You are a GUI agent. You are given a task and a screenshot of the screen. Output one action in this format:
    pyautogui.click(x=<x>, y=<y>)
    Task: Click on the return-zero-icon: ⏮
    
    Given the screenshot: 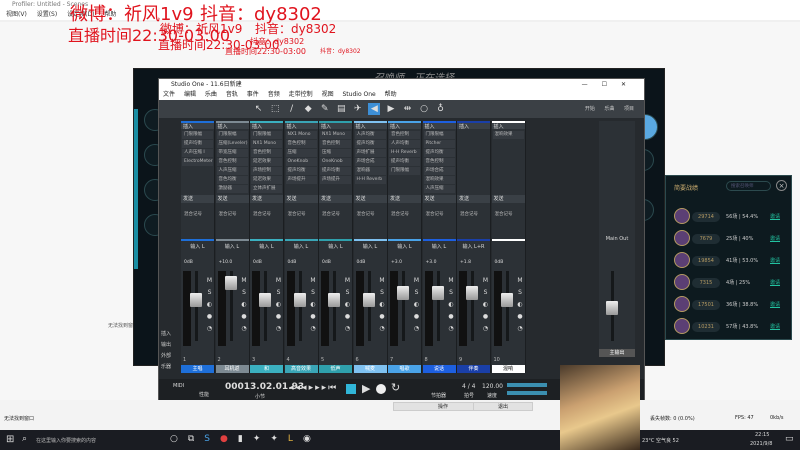 What is the action you would take?
    pyautogui.click(x=333, y=388)
    